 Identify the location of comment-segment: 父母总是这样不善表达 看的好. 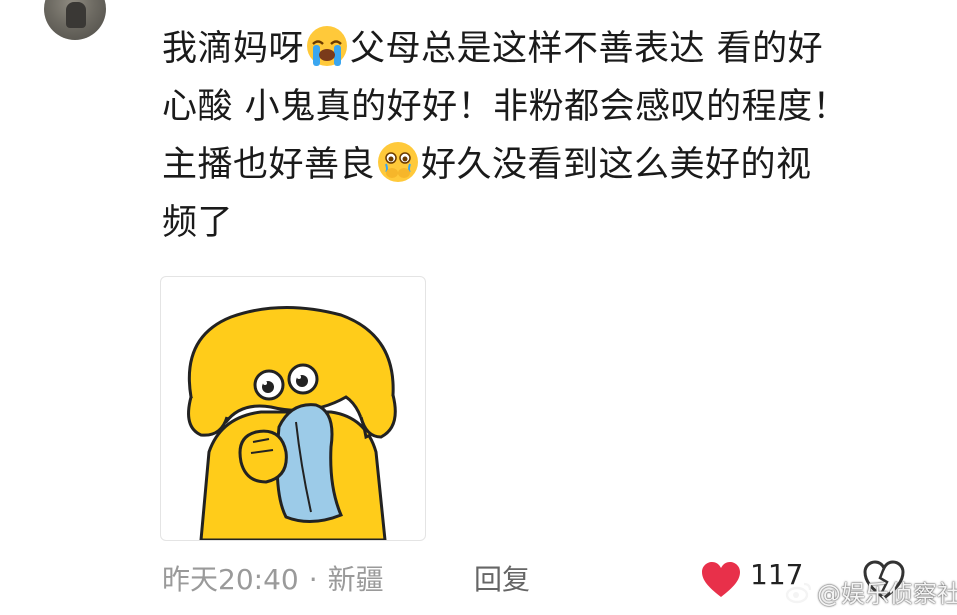
(587, 49).